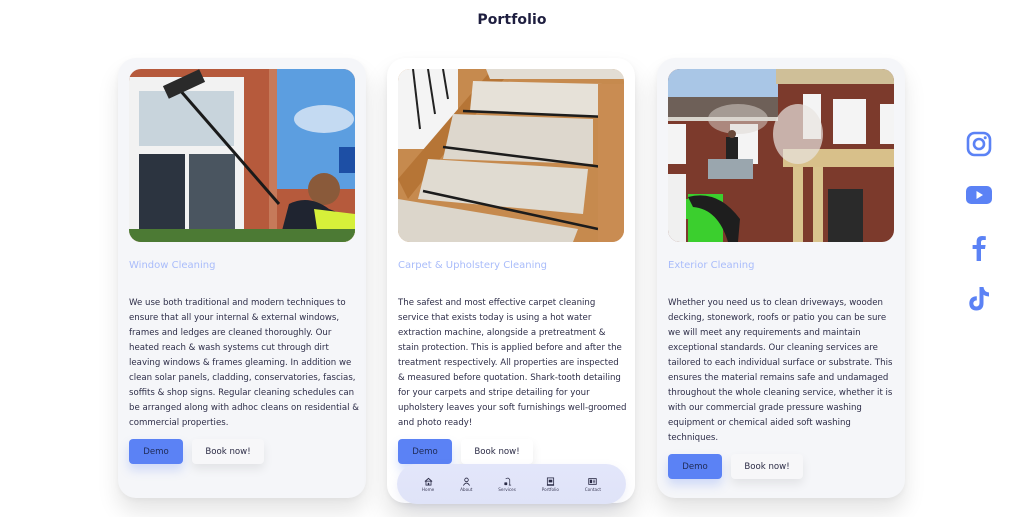  Describe the element at coordinates (550, 489) in the screenshot. I see `nav-label: Portfolio` at that location.